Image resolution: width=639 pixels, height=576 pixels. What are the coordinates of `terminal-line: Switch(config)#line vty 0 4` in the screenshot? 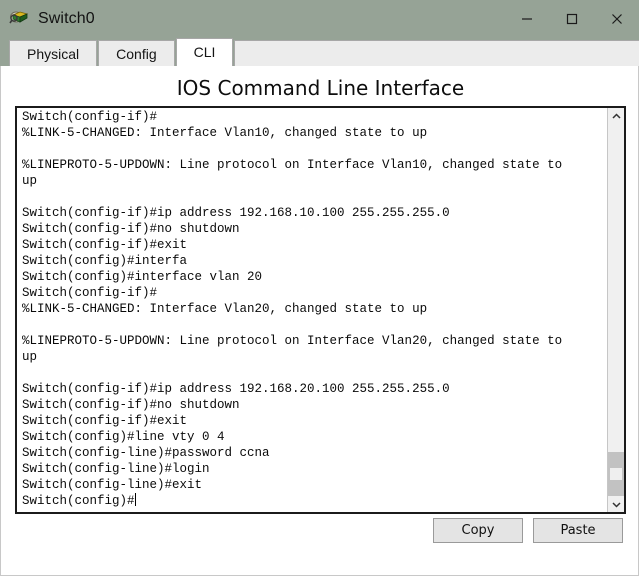 It's located at (123, 437).